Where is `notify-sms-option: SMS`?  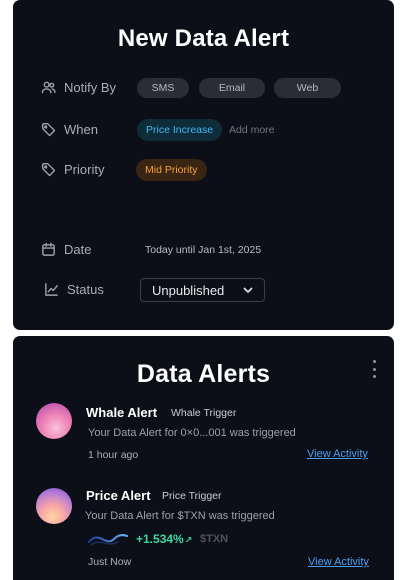 notify-sms-option: SMS is located at coordinates (163, 88).